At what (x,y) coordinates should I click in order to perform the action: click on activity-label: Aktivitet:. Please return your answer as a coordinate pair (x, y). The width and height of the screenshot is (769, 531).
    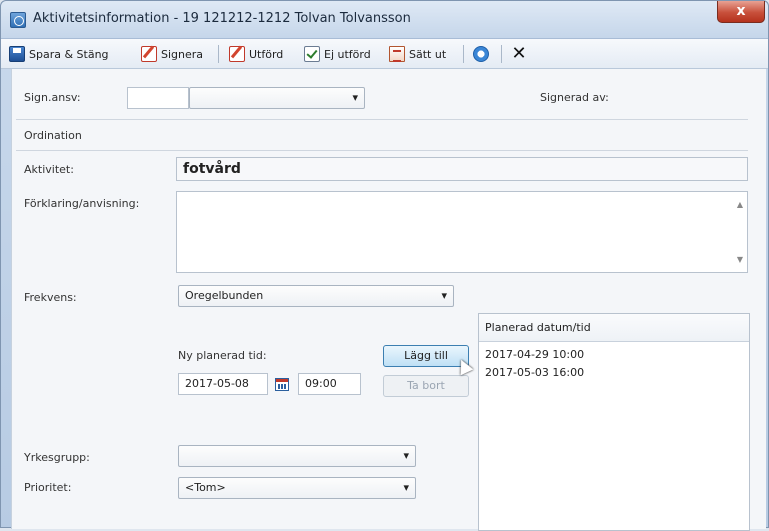
    Looking at the image, I should click on (49, 169).